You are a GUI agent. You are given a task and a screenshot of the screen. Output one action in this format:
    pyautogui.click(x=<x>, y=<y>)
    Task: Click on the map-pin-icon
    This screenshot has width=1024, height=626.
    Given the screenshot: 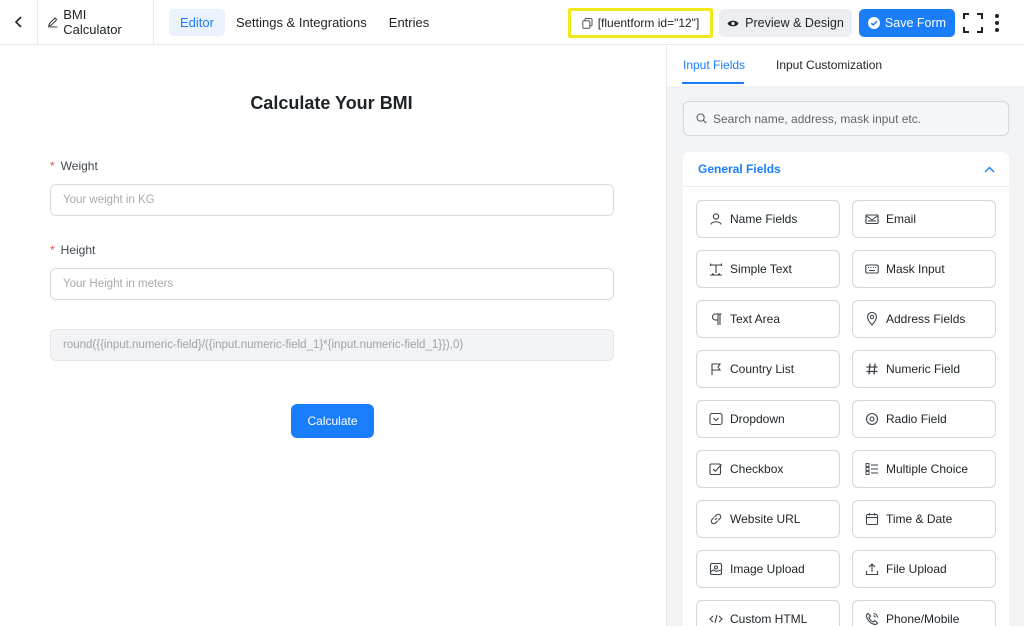 What is the action you would take?
    pyautogui.click(x=872, y=319)
    